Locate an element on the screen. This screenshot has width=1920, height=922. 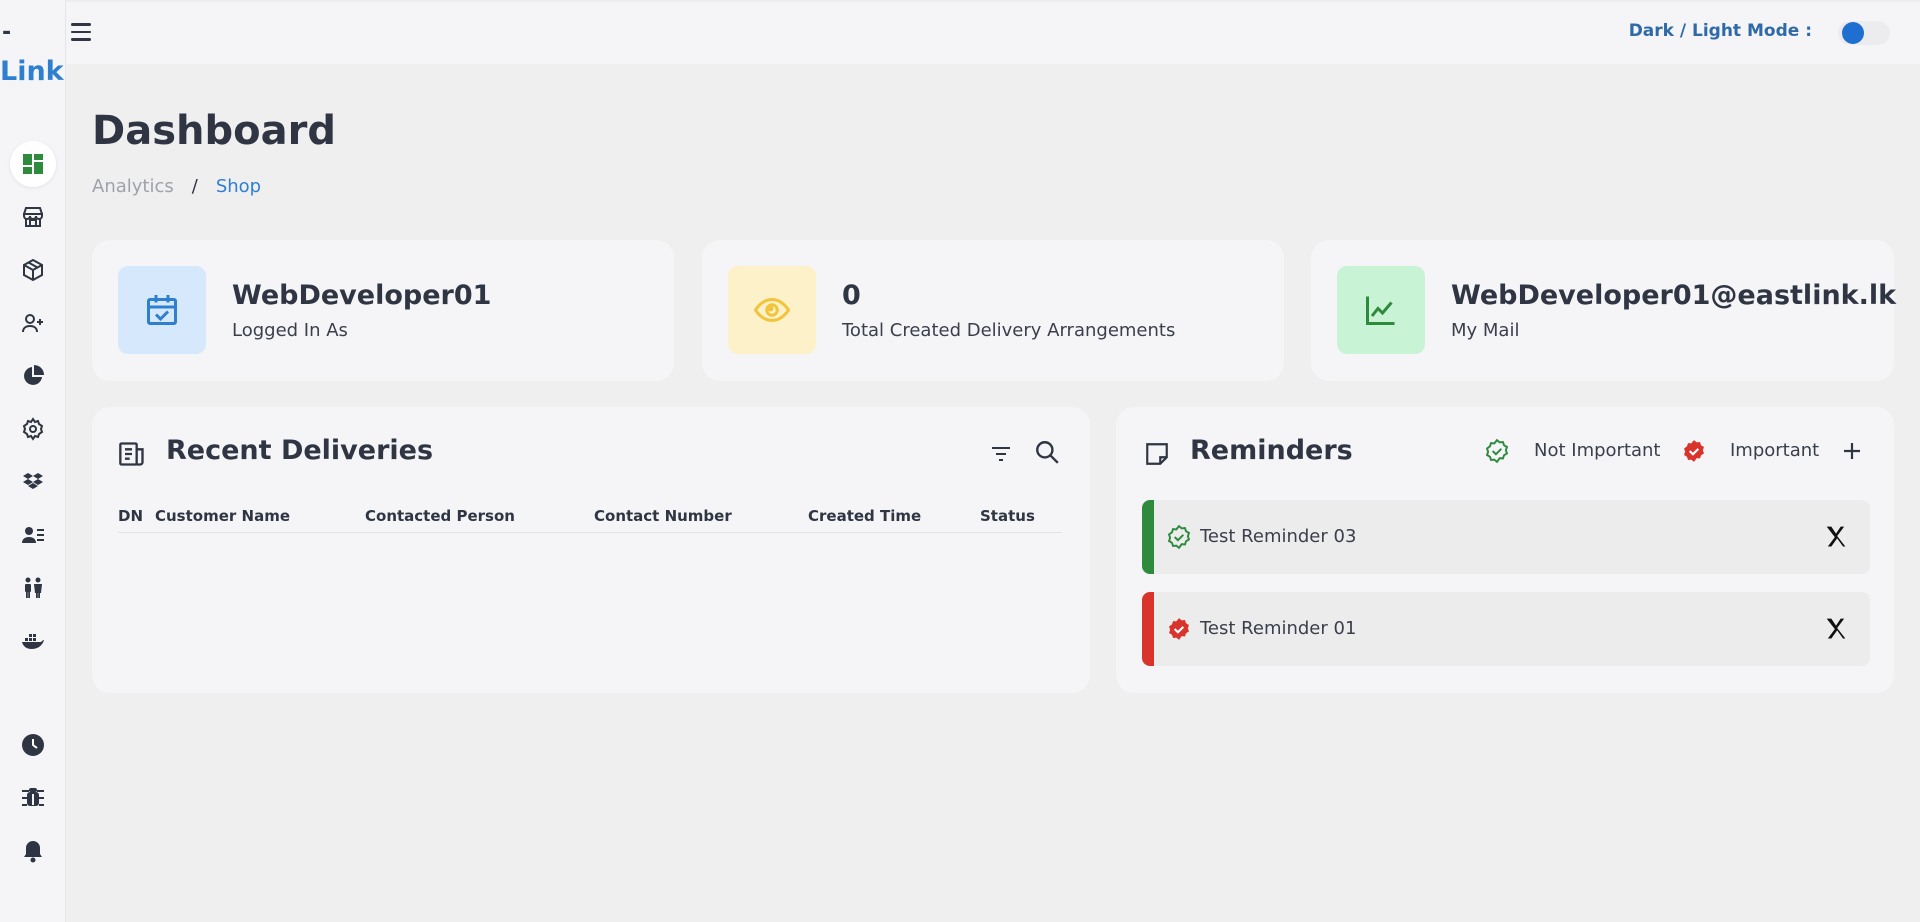
sidebar-item-store is located at coordinates (33, 217).